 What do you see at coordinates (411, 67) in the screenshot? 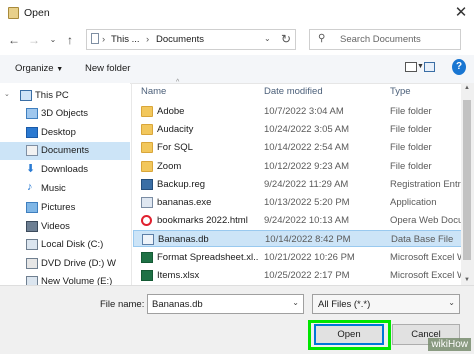
I see `view-options-icon` at bounding box center [411, 67].